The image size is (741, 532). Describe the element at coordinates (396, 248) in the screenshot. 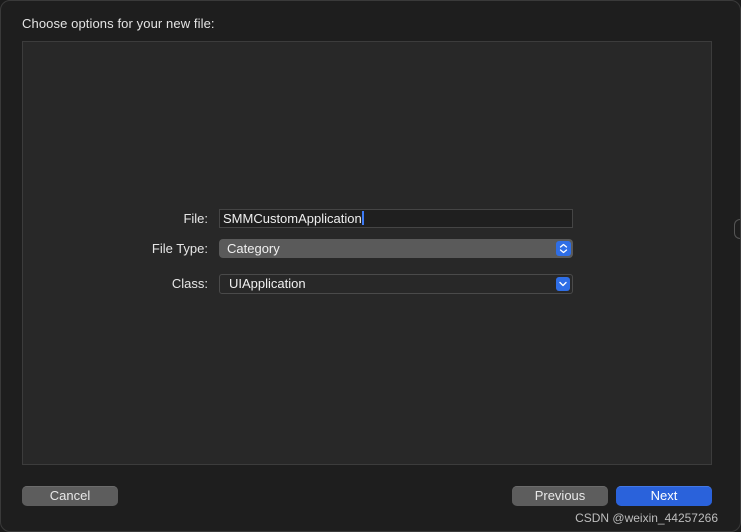

I see `file-type-popup: Category` at that location.